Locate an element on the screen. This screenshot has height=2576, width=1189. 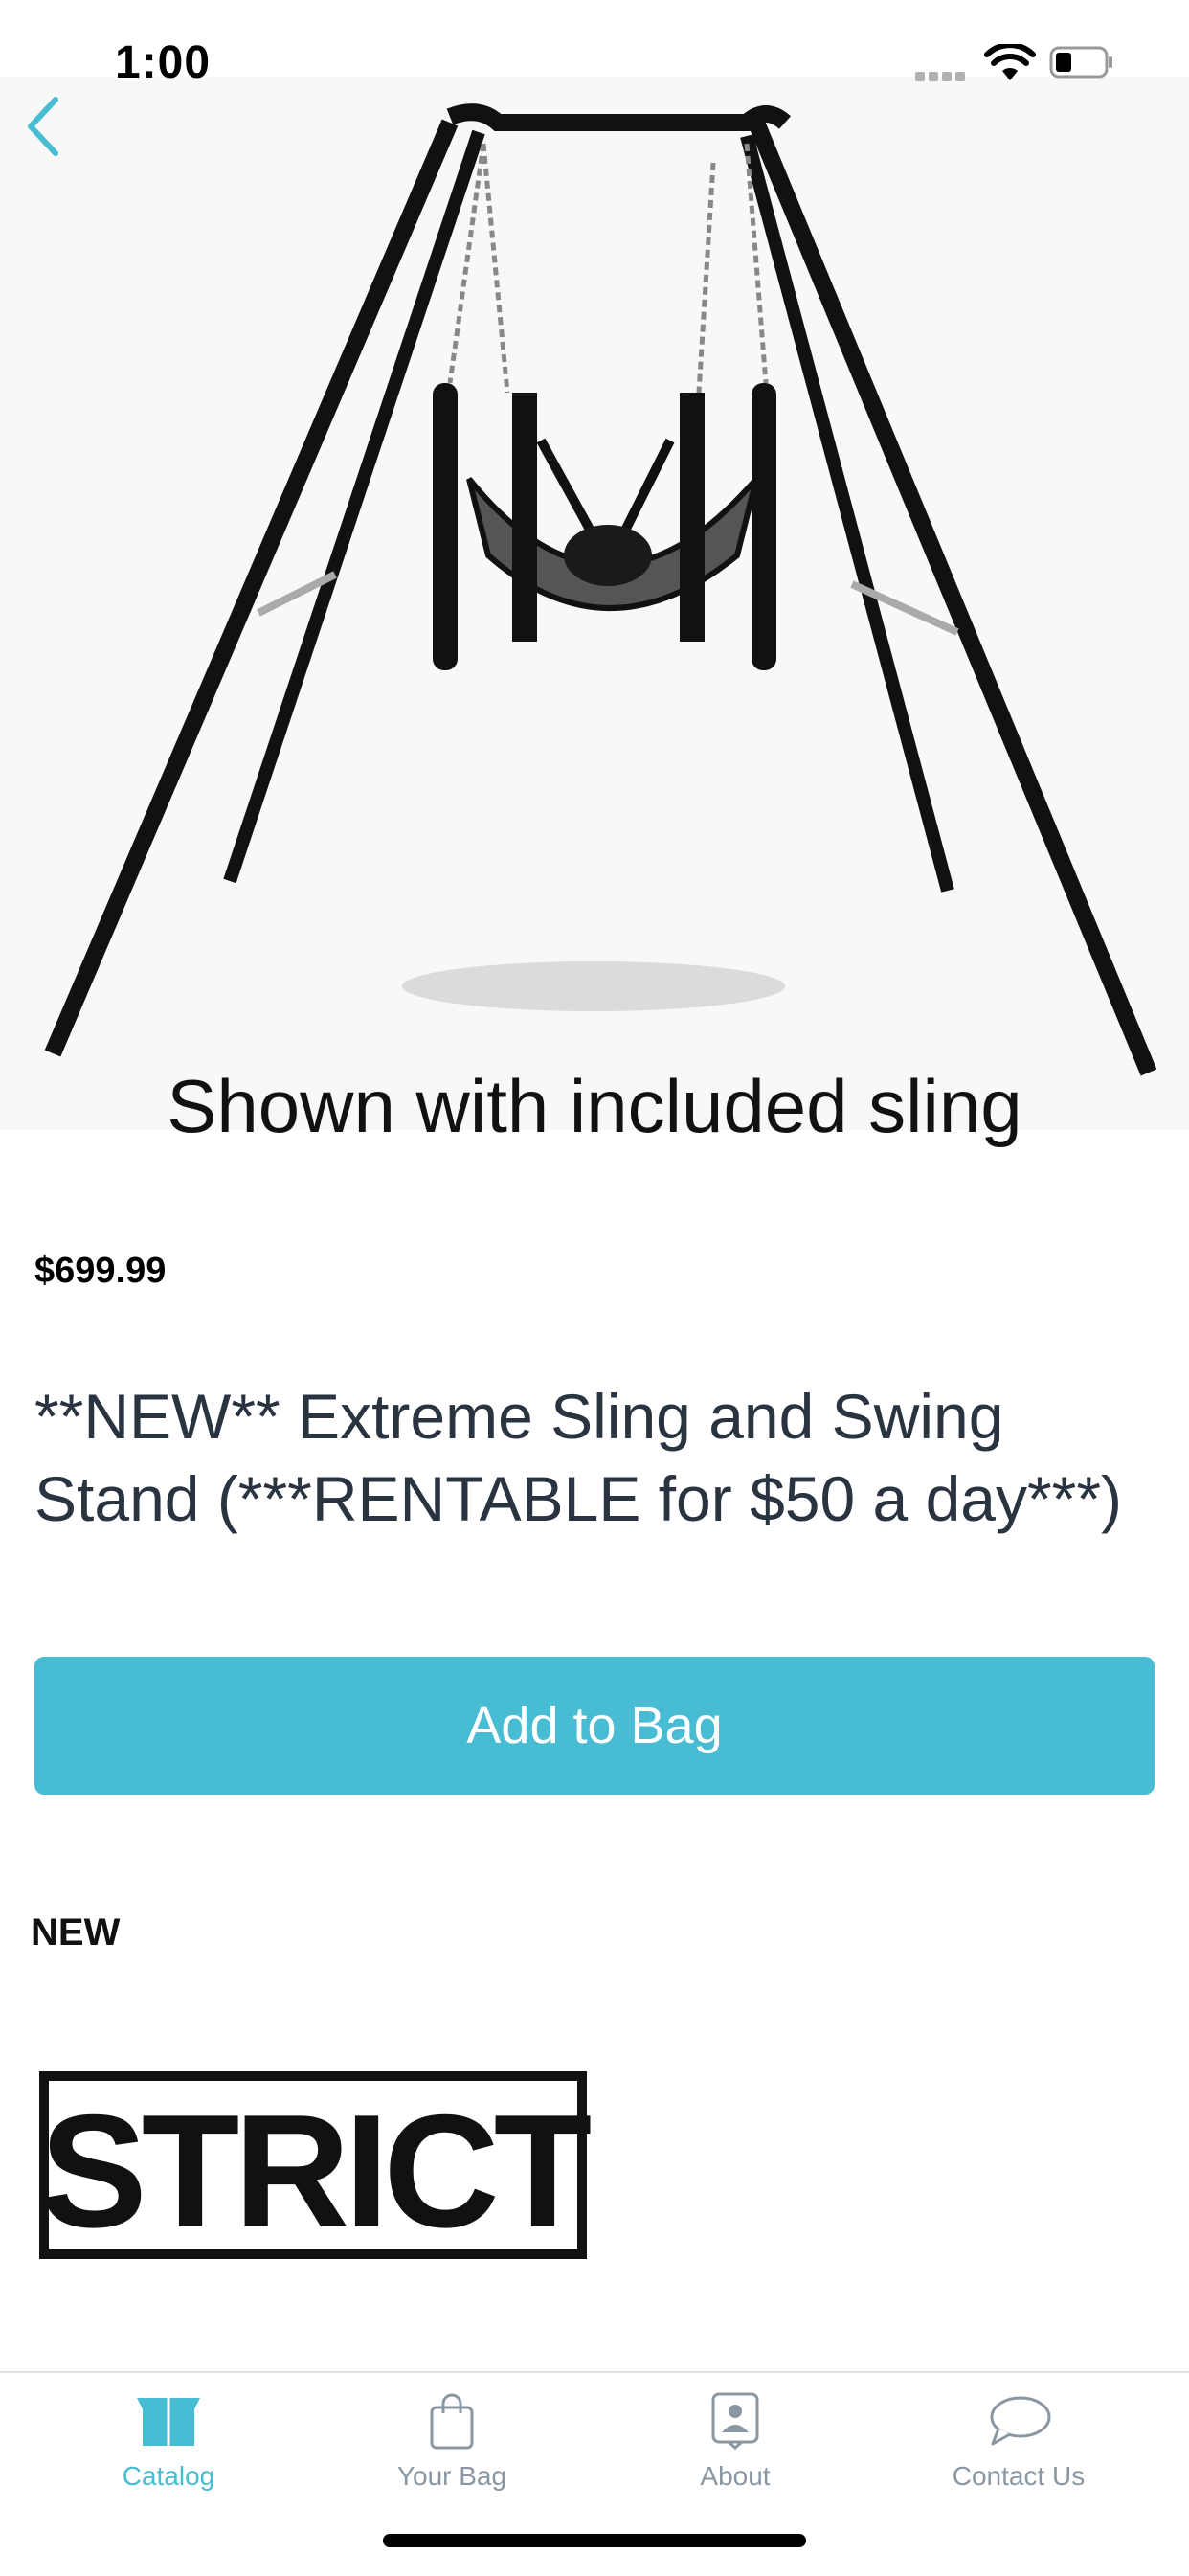
tab-contact-us: Contact Us is located at coordinates (1018, 2442).